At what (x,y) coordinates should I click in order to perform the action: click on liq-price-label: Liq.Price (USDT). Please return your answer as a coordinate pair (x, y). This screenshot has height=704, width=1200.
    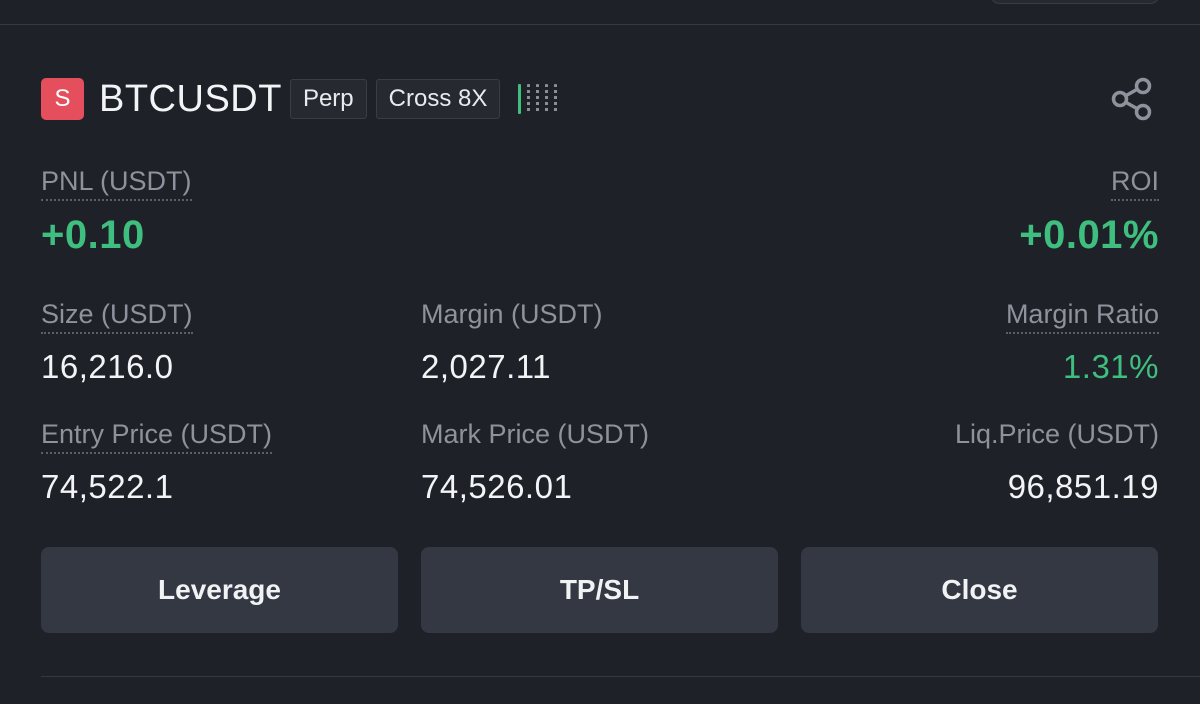
    Looking at the image, I should click on (1056, 434).